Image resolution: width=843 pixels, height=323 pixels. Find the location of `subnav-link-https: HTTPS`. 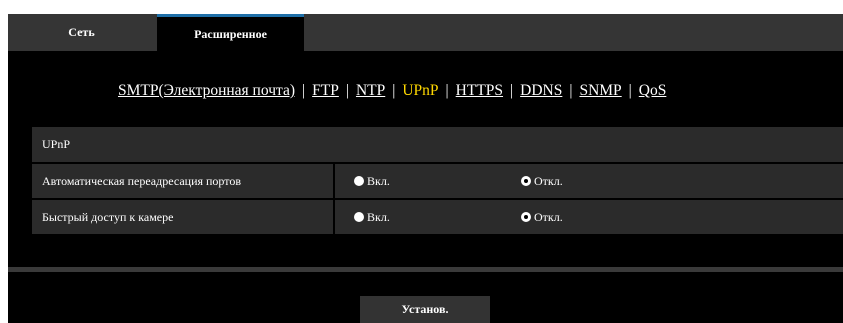

subnav-link-https: HTTPS is located at coordinates (479, 90).